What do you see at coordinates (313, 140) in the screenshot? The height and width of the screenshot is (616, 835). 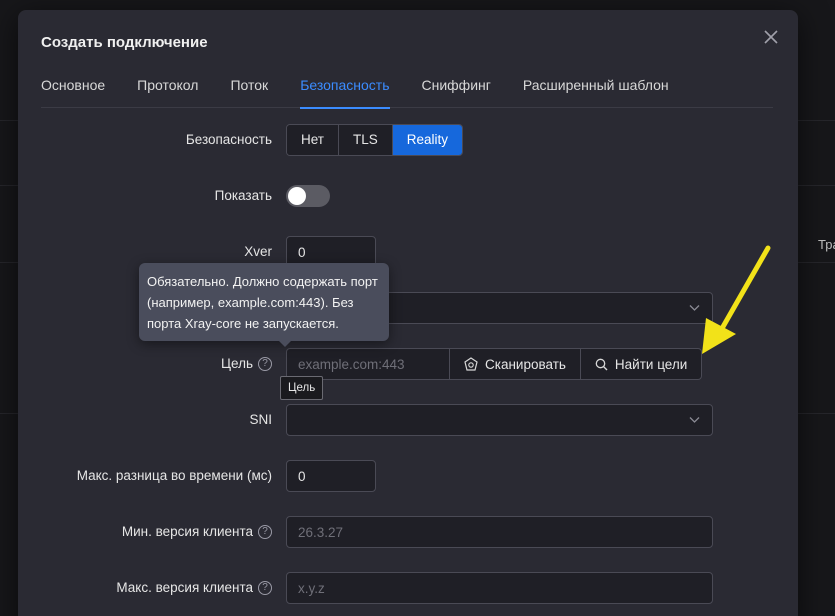 I see `security-option-none: Нет` at bounding box center [313, 140].